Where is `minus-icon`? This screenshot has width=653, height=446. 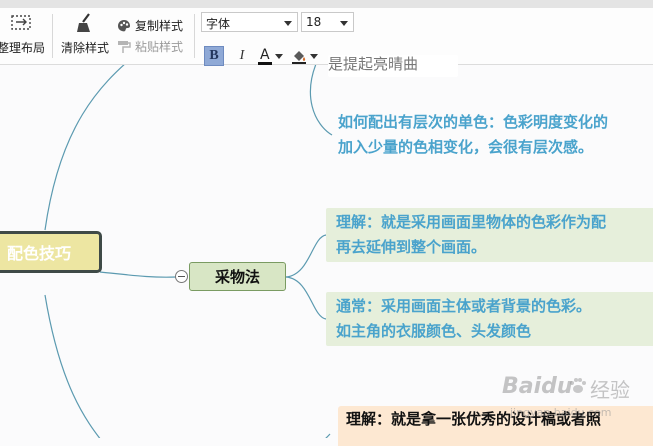 minus-icon is located at coordinates (181, 276).